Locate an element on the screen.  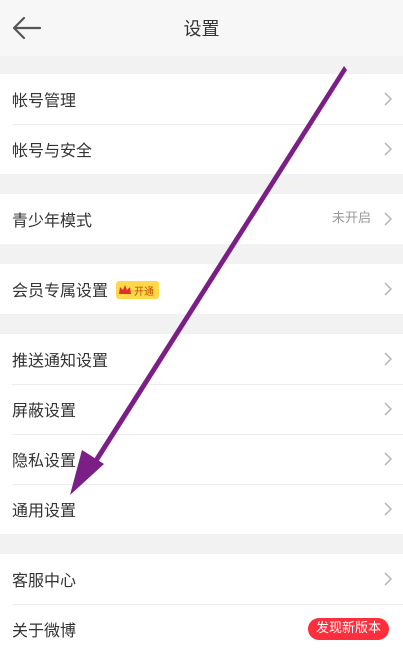
crown-icon is located at coordinates (125, 289).